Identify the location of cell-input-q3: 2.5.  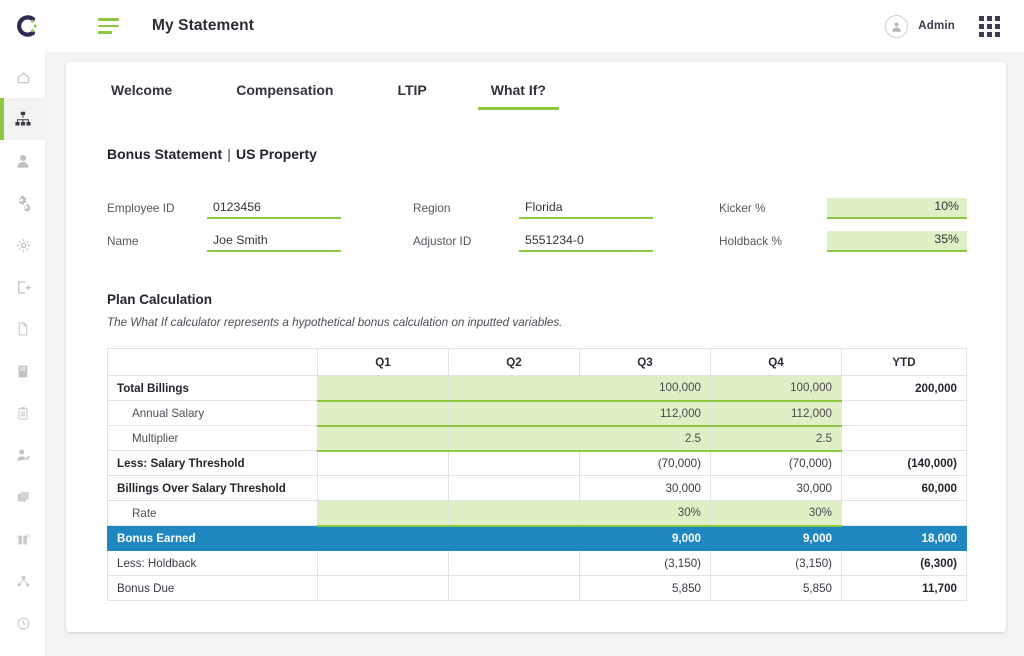
(645, 438).